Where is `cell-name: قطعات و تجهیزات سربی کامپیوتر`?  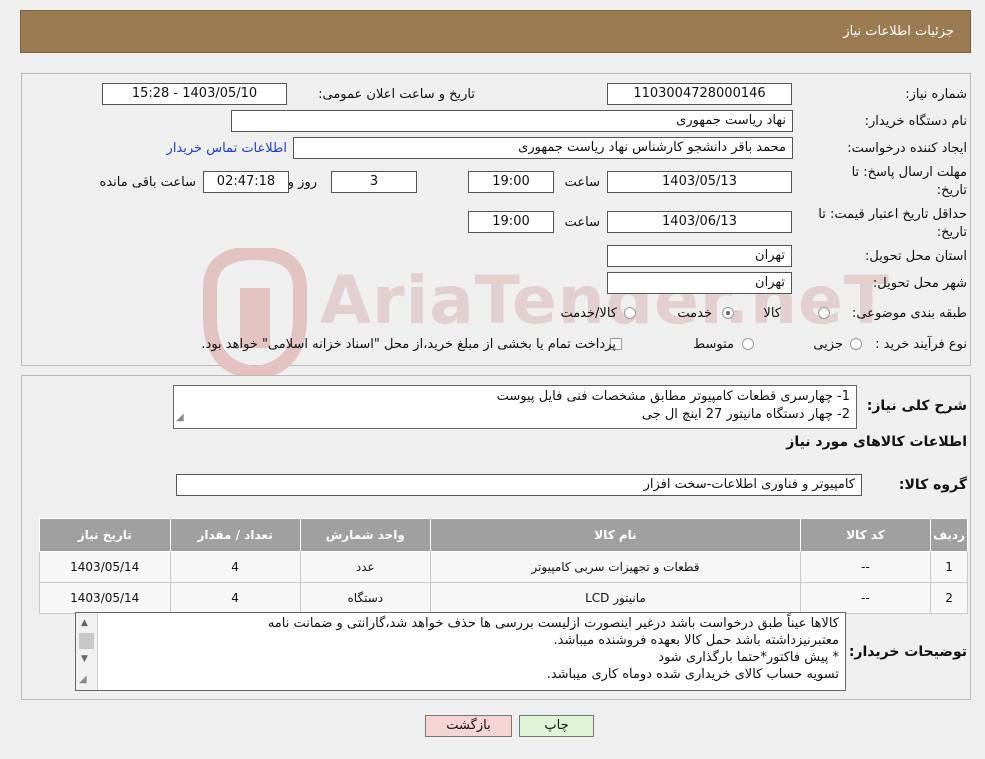
cell-name: قطعات و تجهیزات سربی کامپیوتر is located at coordinates (615, 567).